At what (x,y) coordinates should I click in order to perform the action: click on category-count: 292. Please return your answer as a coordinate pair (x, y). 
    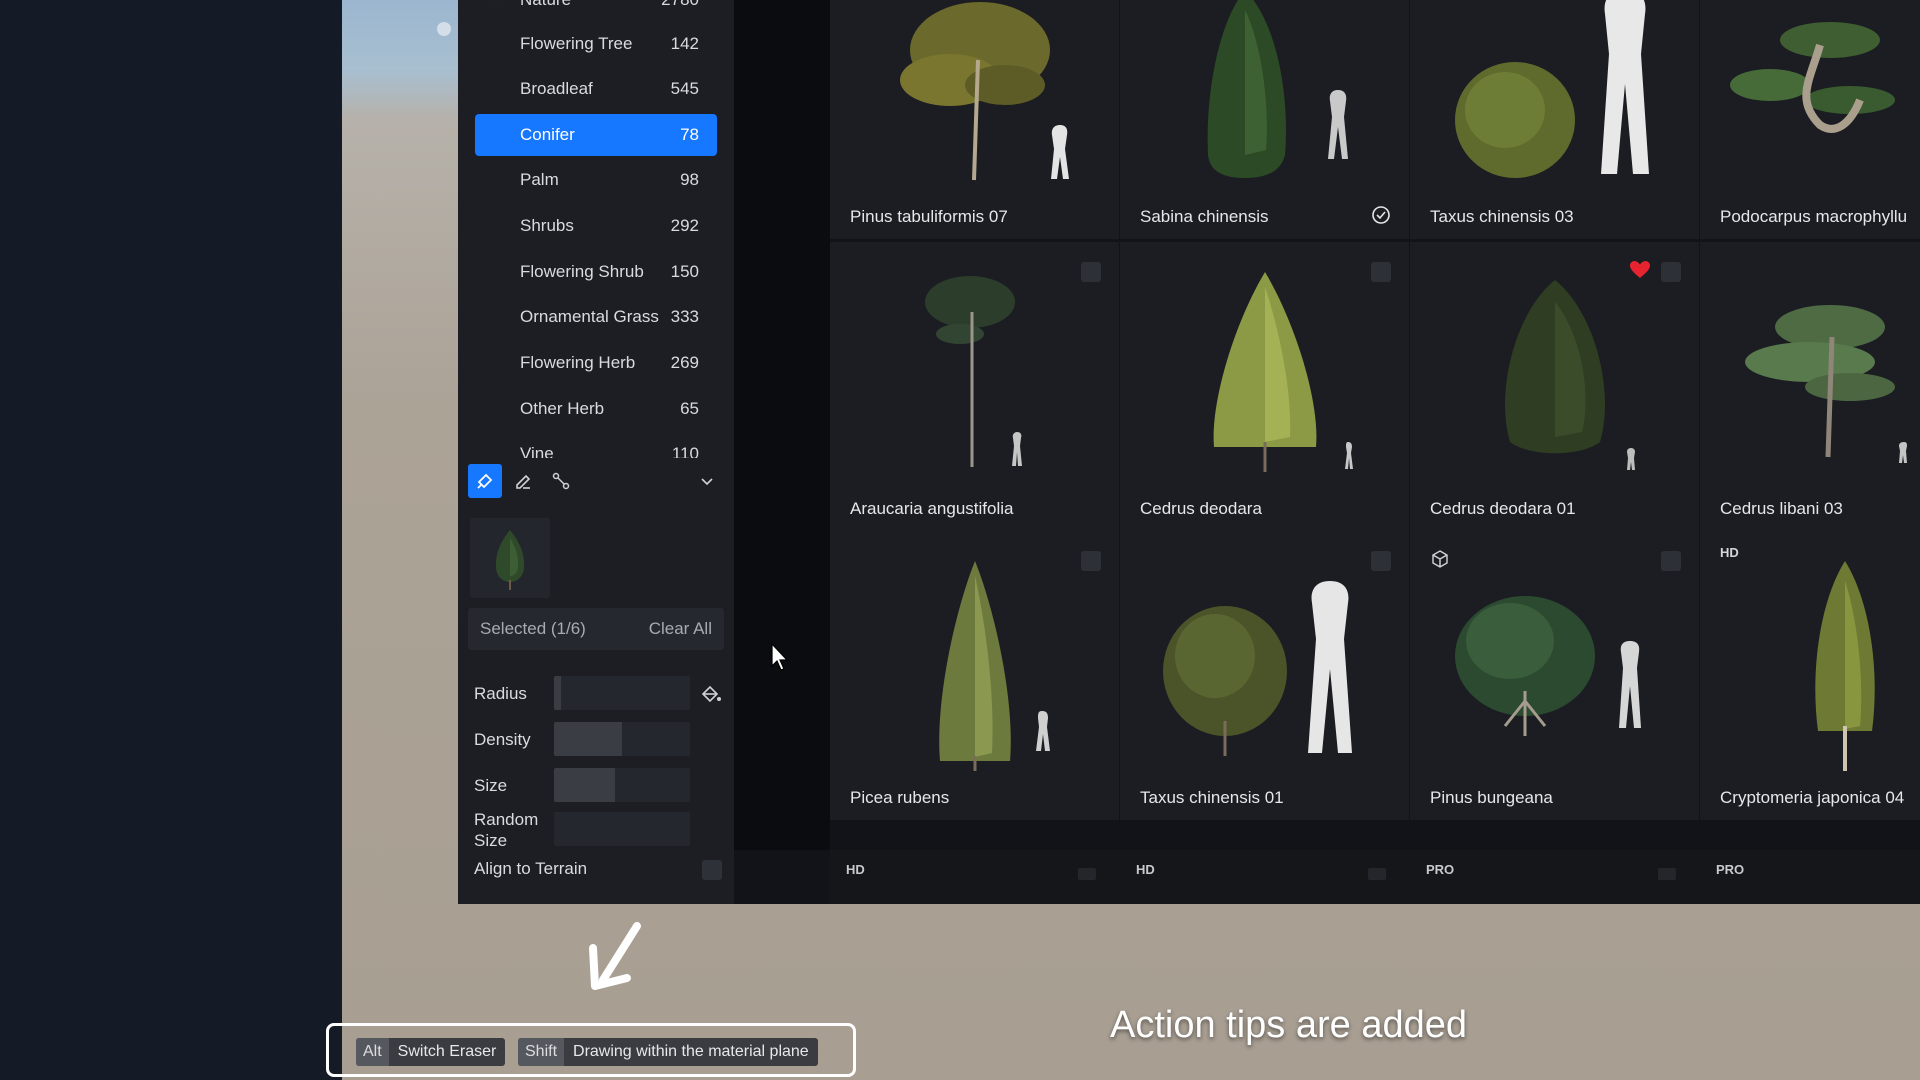
    Looking at the image, I should click on (684, 225).